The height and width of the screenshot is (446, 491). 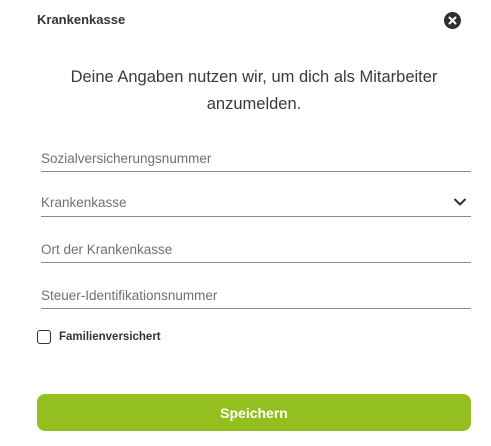 I want to click on dialog-title: Krankenkasse, so click(x=81, y=19).